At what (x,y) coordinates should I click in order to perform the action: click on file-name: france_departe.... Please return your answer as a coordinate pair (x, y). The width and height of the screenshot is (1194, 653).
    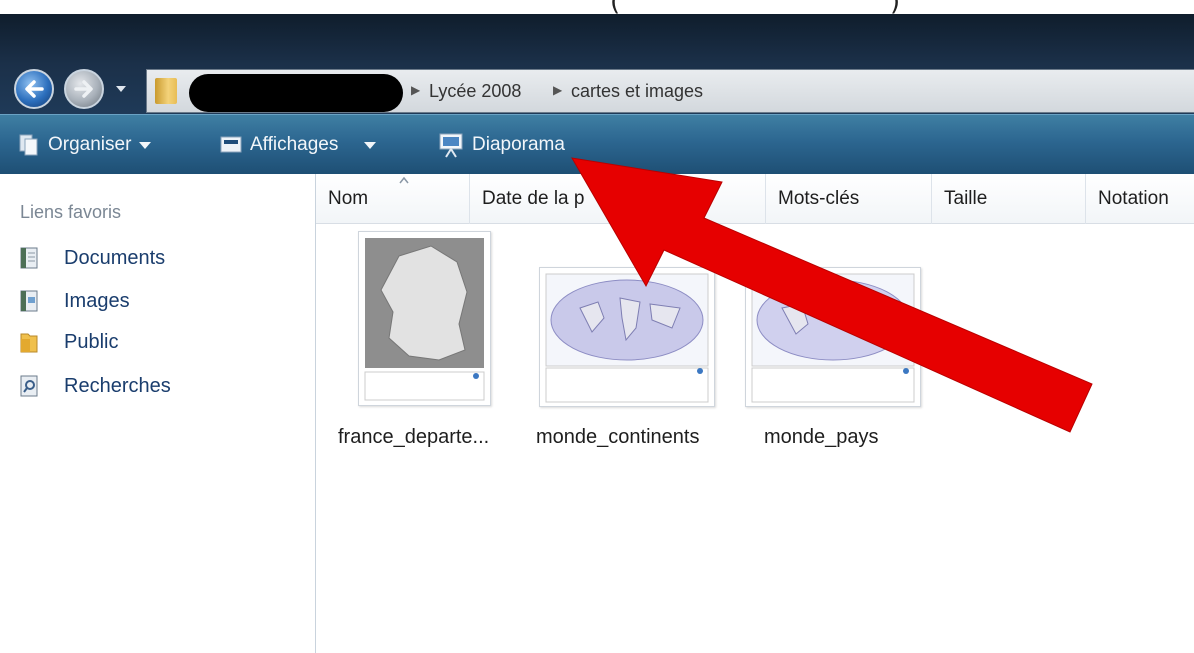
    Looking at the image, I should click on (414, 437).